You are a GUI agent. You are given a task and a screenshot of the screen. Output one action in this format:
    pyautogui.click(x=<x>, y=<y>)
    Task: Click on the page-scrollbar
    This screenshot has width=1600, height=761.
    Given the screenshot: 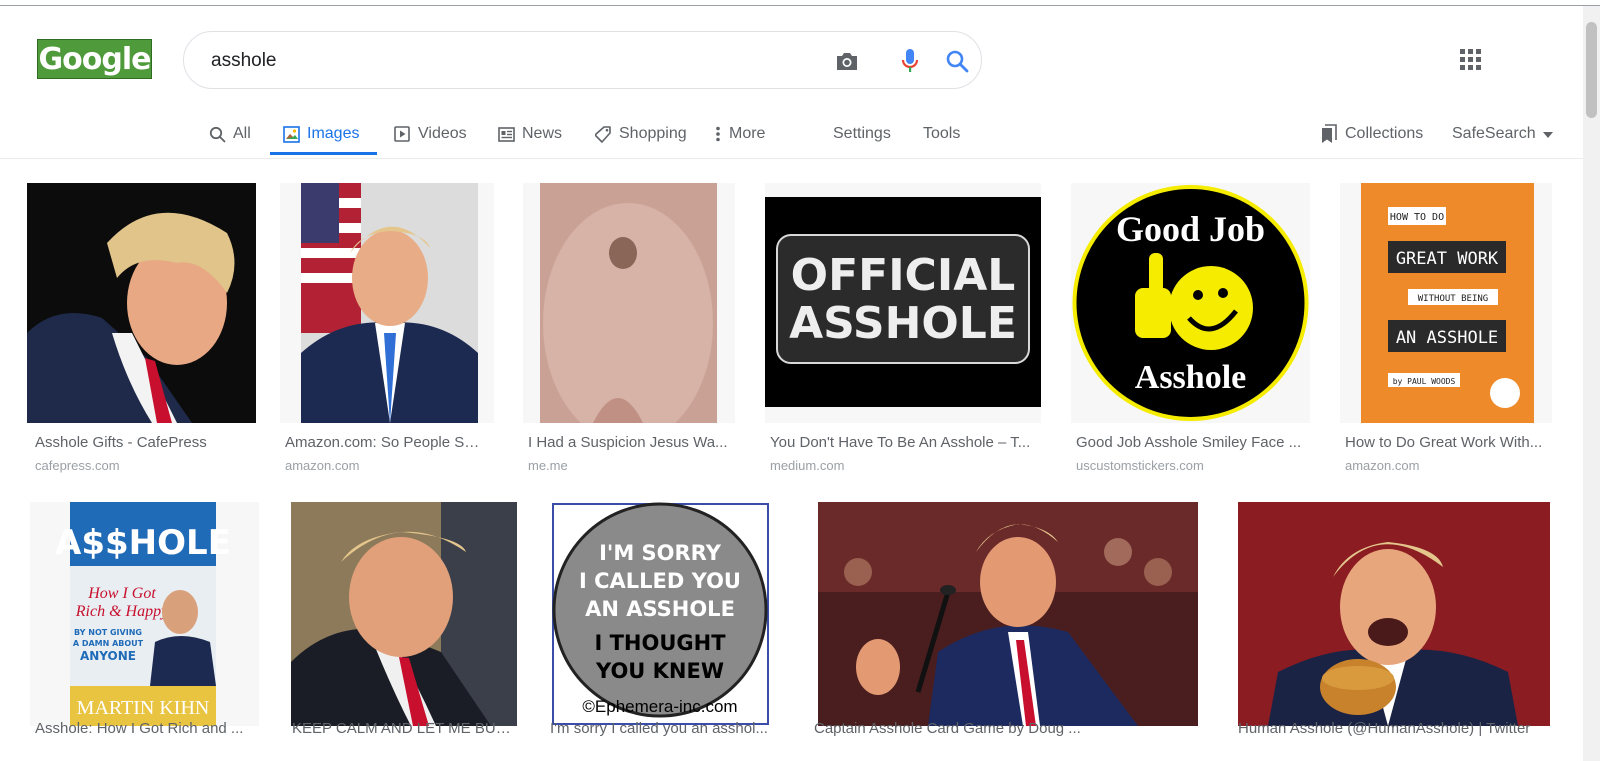 What is the action you would take?
    pyautogui.click(x=1591, y=383)
    